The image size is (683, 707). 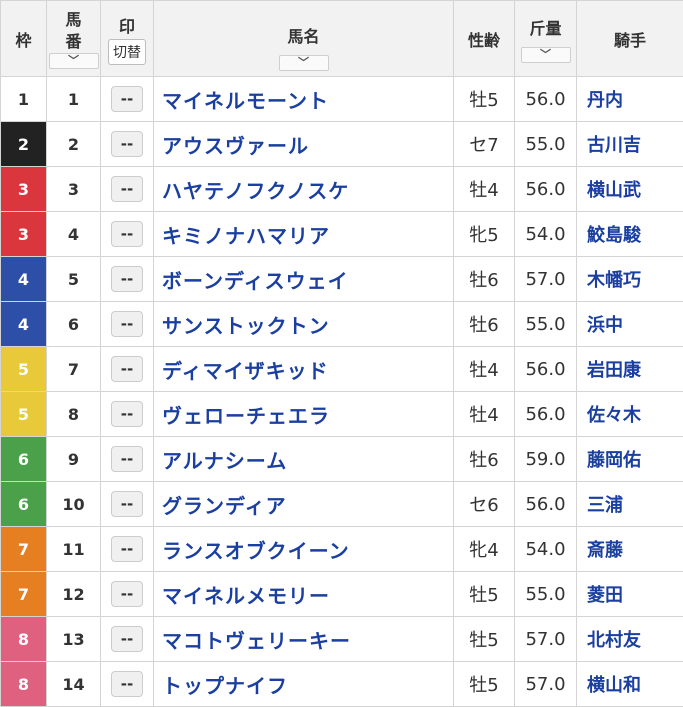 I want to click on horse-name-link: ヴェローチェエラ, so click(x=304, y=414).